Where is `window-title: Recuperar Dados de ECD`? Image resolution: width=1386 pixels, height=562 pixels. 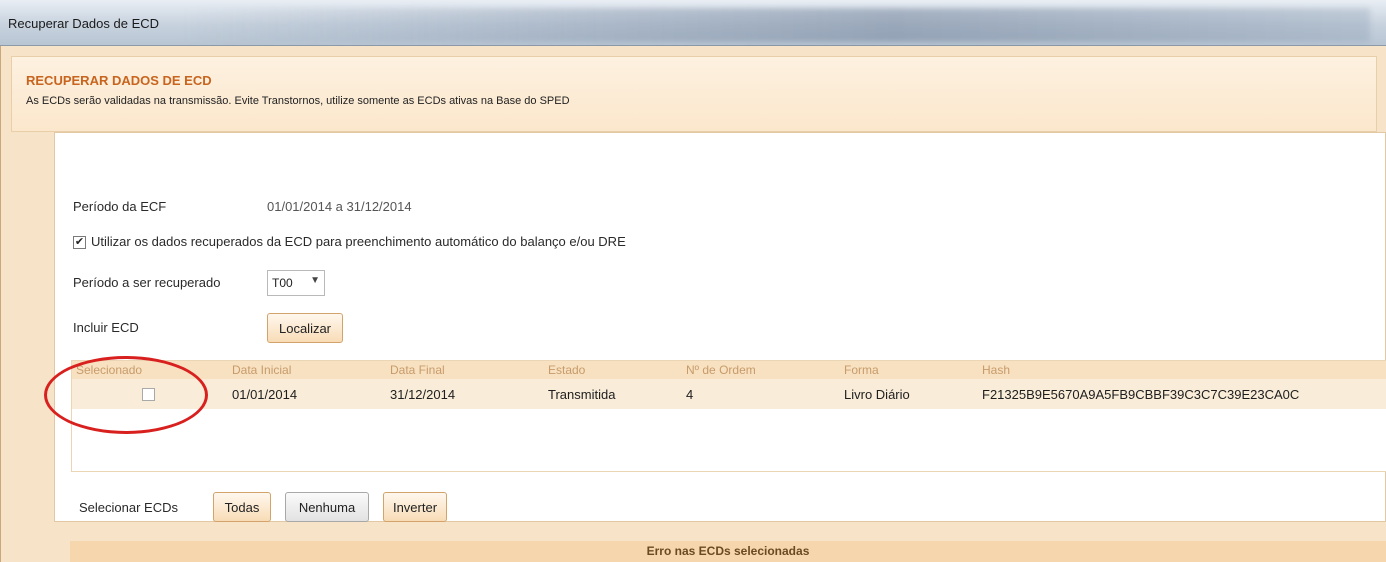 window-title: Recuperar Dados de ECD is located at coordinates (84, 23).